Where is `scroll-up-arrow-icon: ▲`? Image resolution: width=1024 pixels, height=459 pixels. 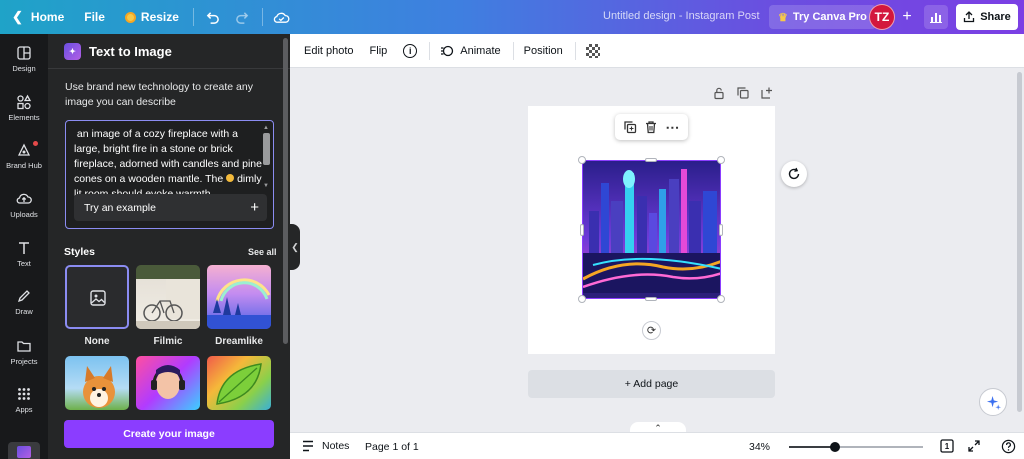
scroll-up-arrow-icon: ▲ is located at coordinates (266, 128).